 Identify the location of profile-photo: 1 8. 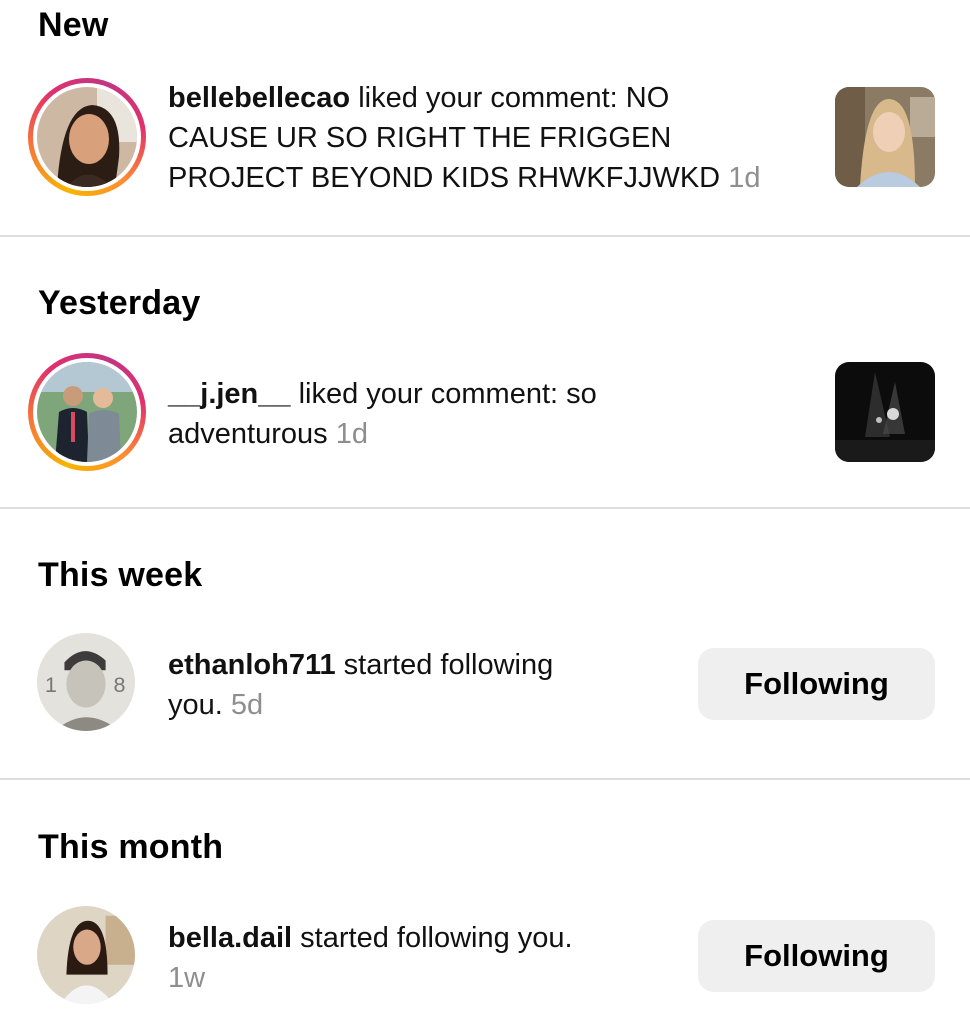
(86, 682).